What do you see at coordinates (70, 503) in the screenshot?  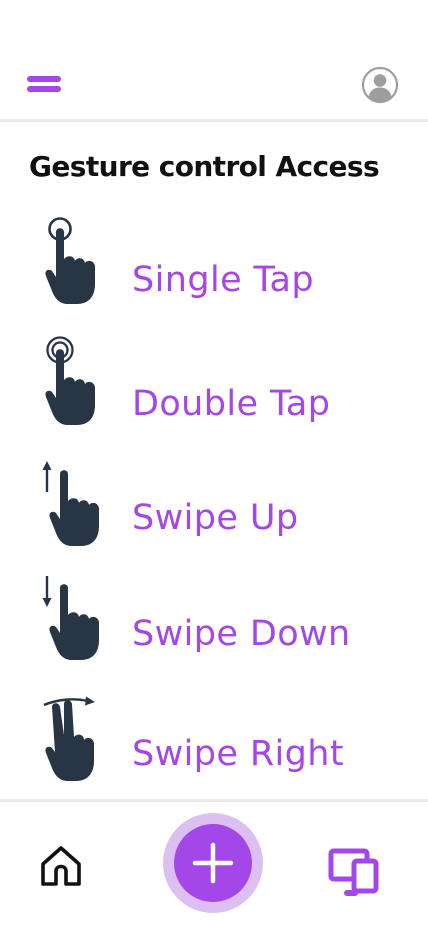 I see `swipe-up-gesture-icon` at bounding box center [70, 503].